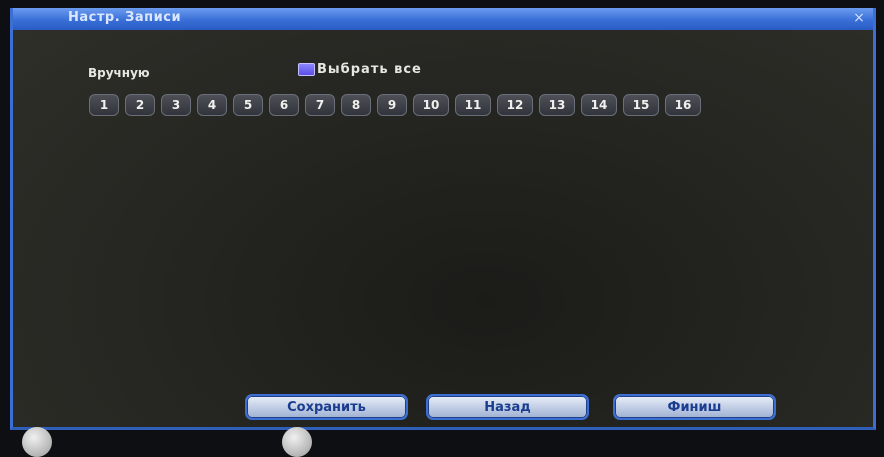 The image size is (884, 457). I want to click on close-icon: ×, so click(859, 18).